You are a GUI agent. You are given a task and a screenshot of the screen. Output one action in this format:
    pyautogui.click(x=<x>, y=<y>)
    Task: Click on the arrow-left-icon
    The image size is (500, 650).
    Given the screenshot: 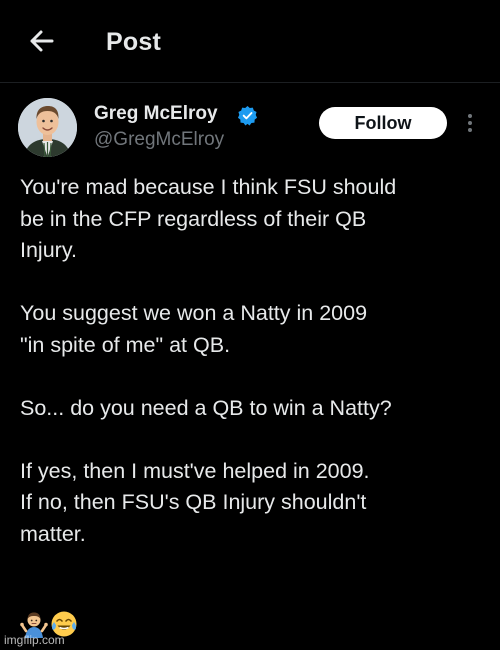 What is the action you would take?
    pyautogui.click(x=42, y=41)
    